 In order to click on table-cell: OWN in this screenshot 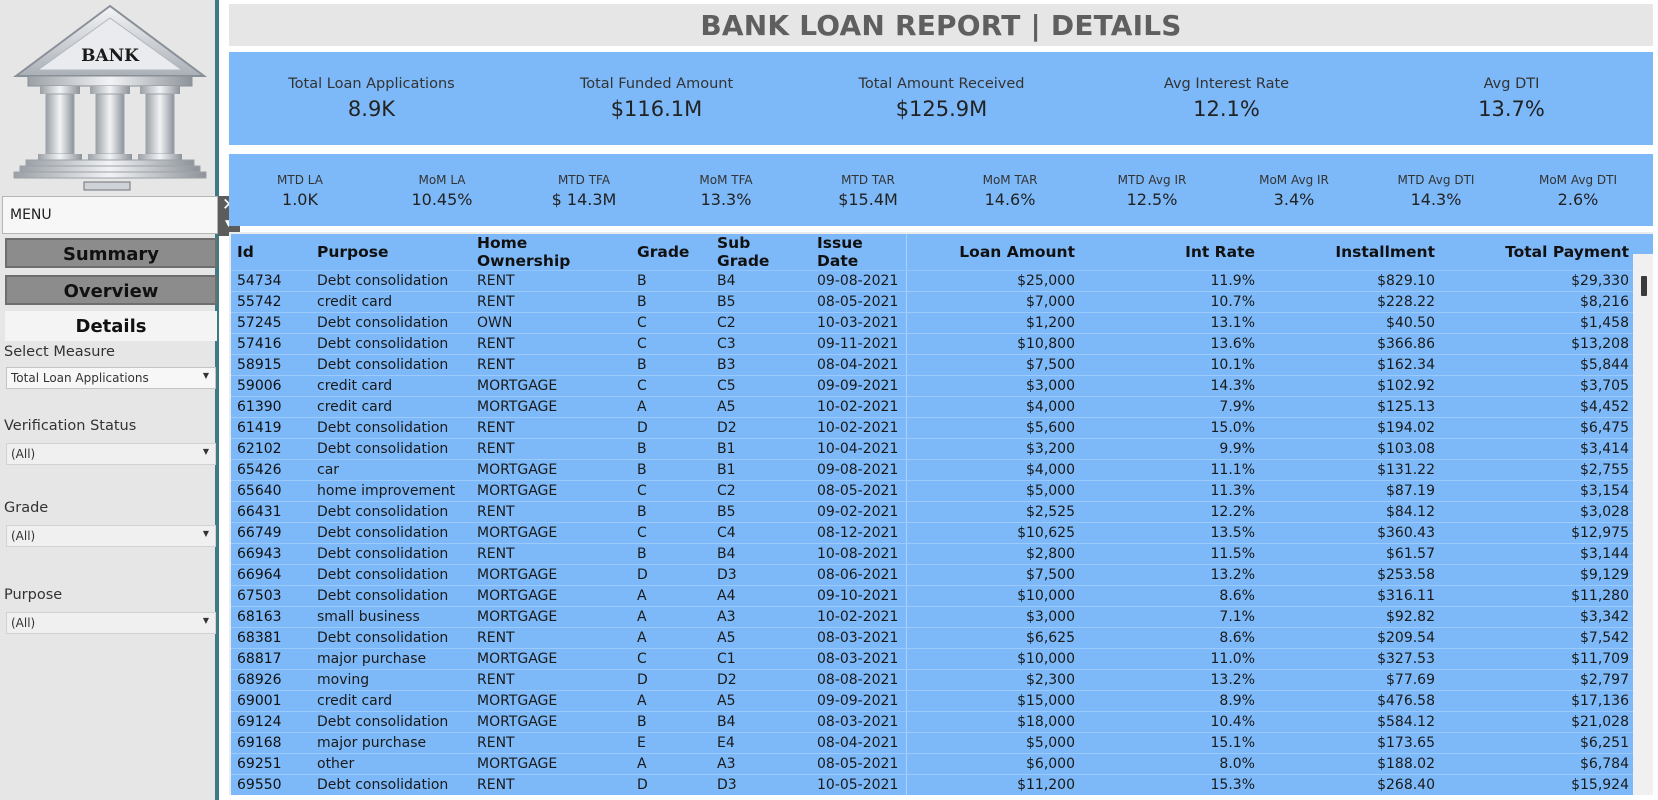, I will do `click(551, 323)`.